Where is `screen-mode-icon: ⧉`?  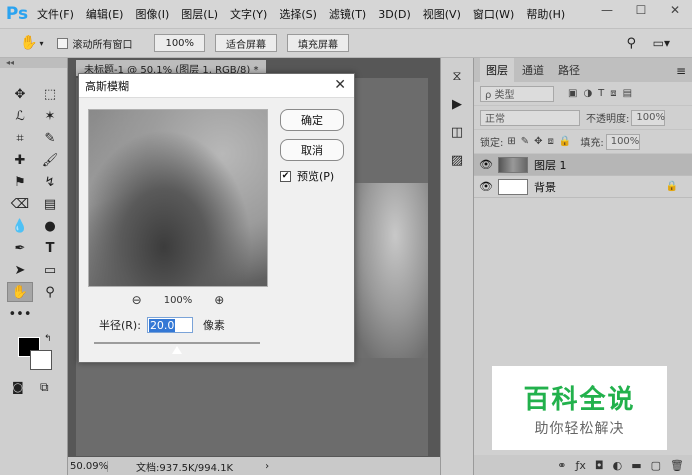
screen-mode-icon: ⧉ is located at coordinates (44, 387).